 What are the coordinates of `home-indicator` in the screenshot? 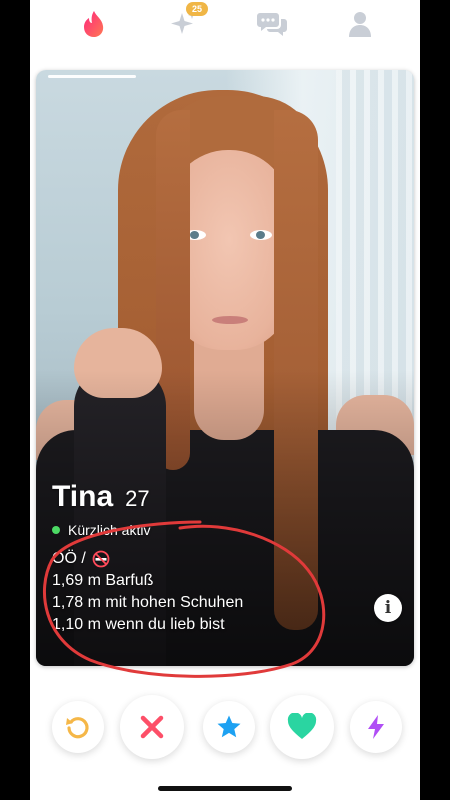 It's located at (225, 788).